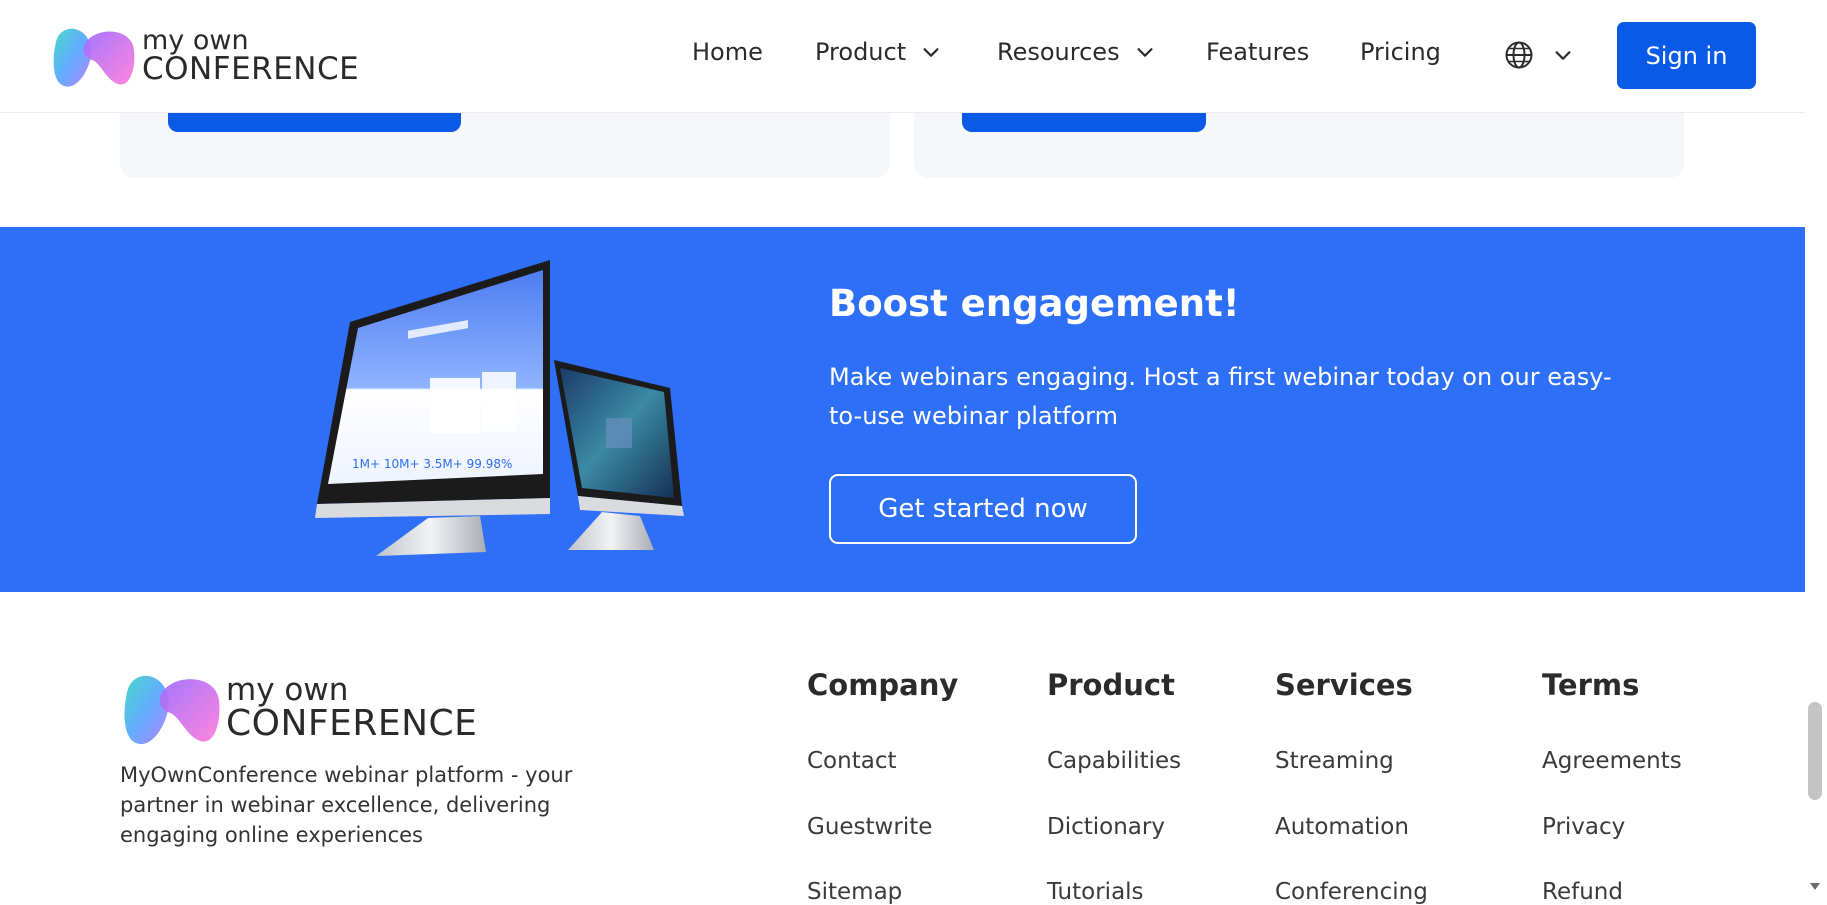 This screenshot has height=905, width=1827. Describe the element at coordinates (883, 786) in the screenshot. I see `footer-column-company: Company Contact Guestwrite Sitemap` at that location.